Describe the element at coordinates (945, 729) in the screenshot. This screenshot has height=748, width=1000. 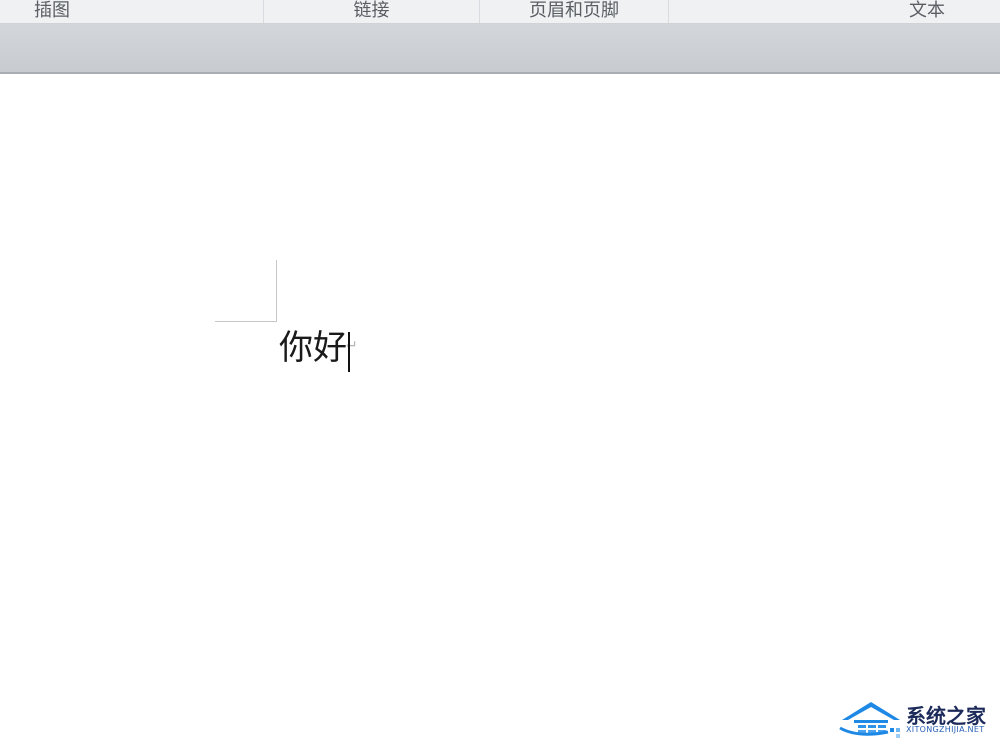
I see `watermark-url: XITONGZHIJIA.NET` at that location.